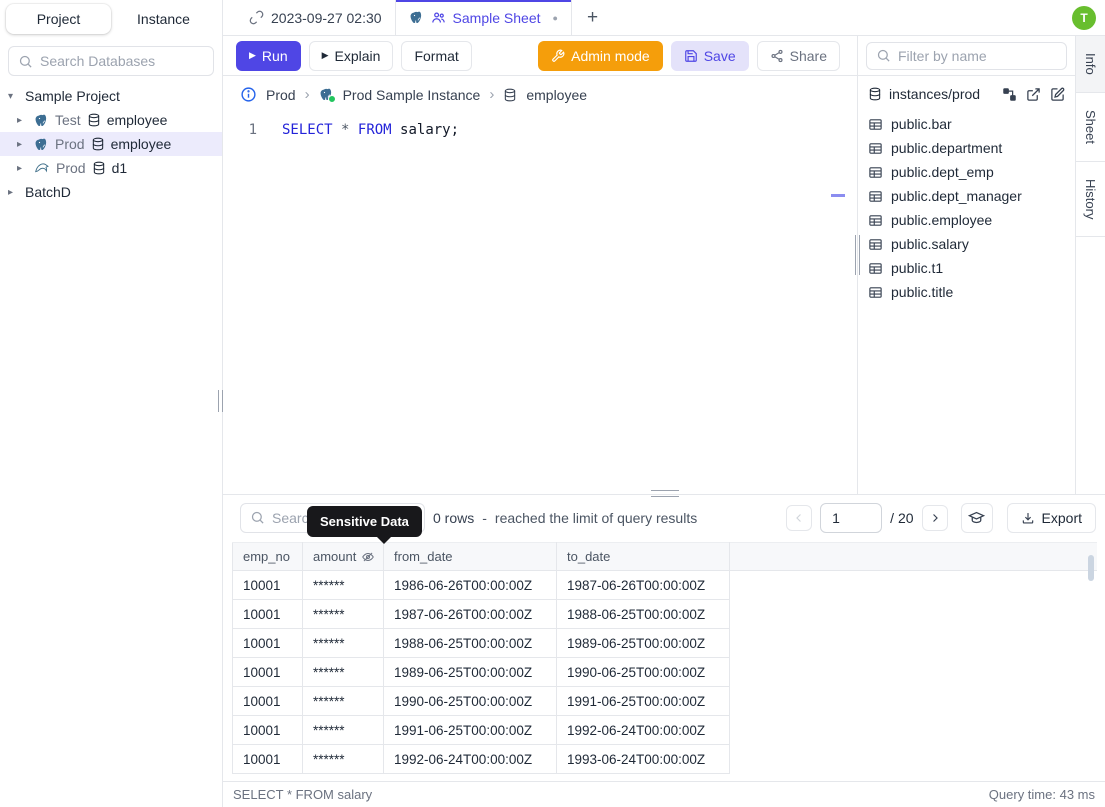  What do you see at coordinates (799, 517) in the screenshot?
I see `prev-page-button` at bounding box center [799, 517].